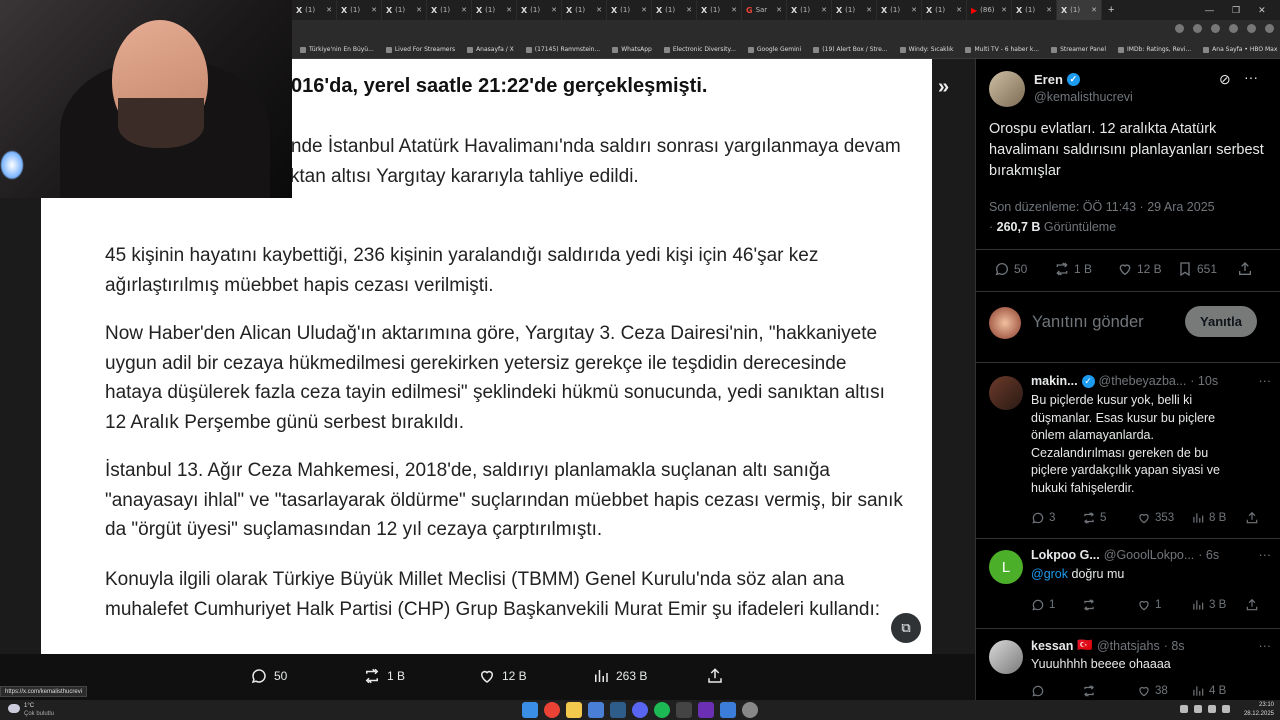  I want to click on comment-reply-button: 1, so click(1043, 605).